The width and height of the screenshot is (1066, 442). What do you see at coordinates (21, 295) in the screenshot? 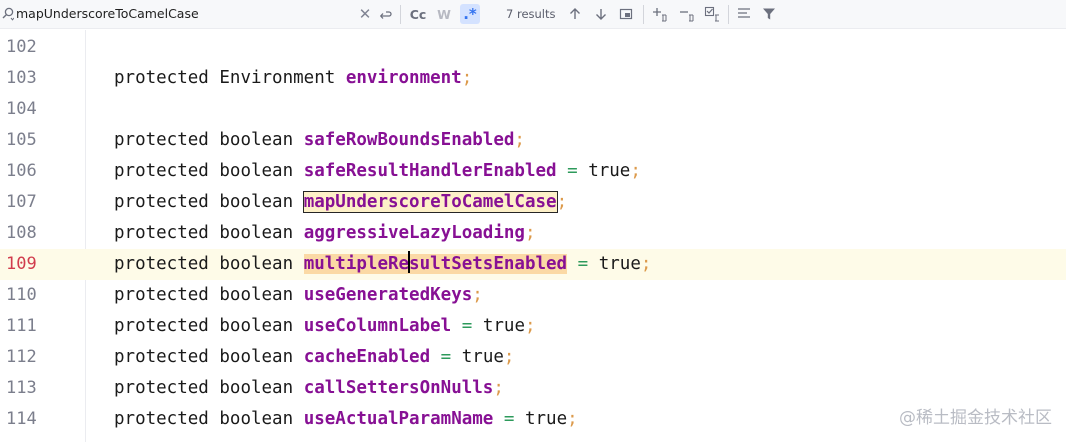
I see `line-number: 110` at bounding box center [21, 295].